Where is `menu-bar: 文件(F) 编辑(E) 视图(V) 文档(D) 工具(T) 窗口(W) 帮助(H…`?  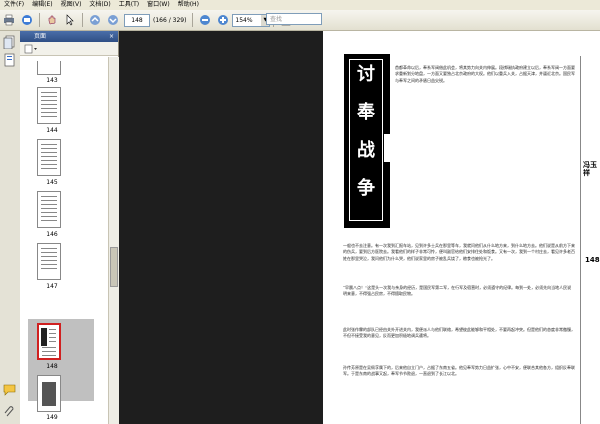 menu-bar: 文件(F) 编辑(E) 视图(V) 文档(D) 工具(T) 窗口(W) 帮助(H… is located at coordinates (300, 5).